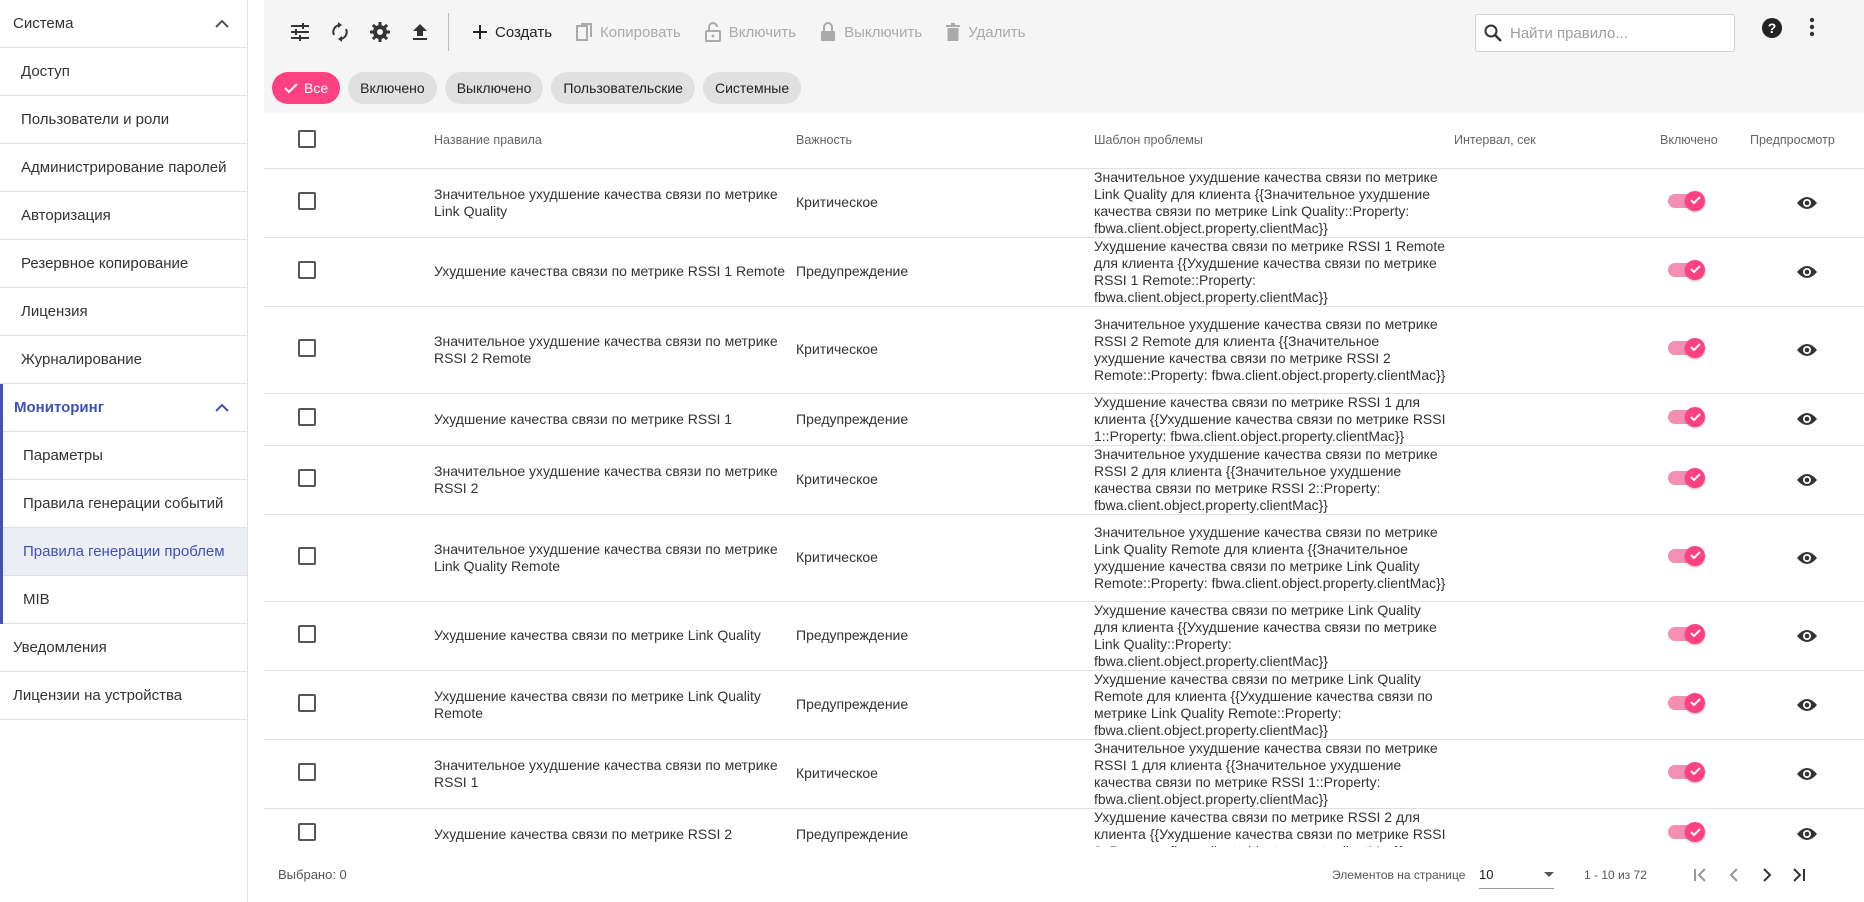 The height and width of the screenshot is (902, 1864). Describe the element at coordinates (752, 88) in the screenshot. I see `filter-chip-system: Системные` at that location.